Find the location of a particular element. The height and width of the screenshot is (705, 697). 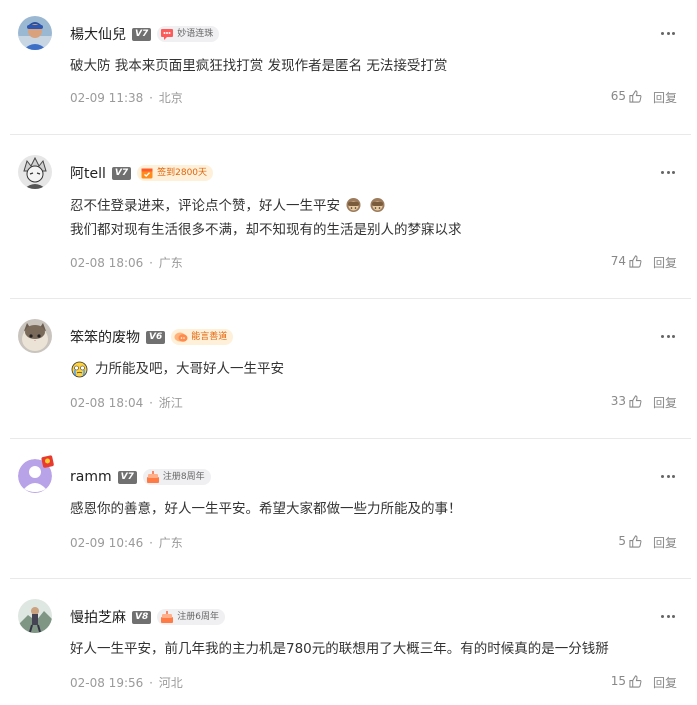

comment-location: 浙江 is located at coordinates (170, 403).